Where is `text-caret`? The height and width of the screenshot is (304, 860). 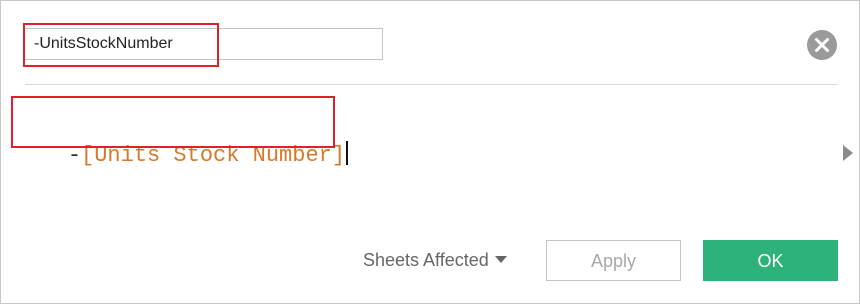
text-caret is located at coordinates (347, 153).